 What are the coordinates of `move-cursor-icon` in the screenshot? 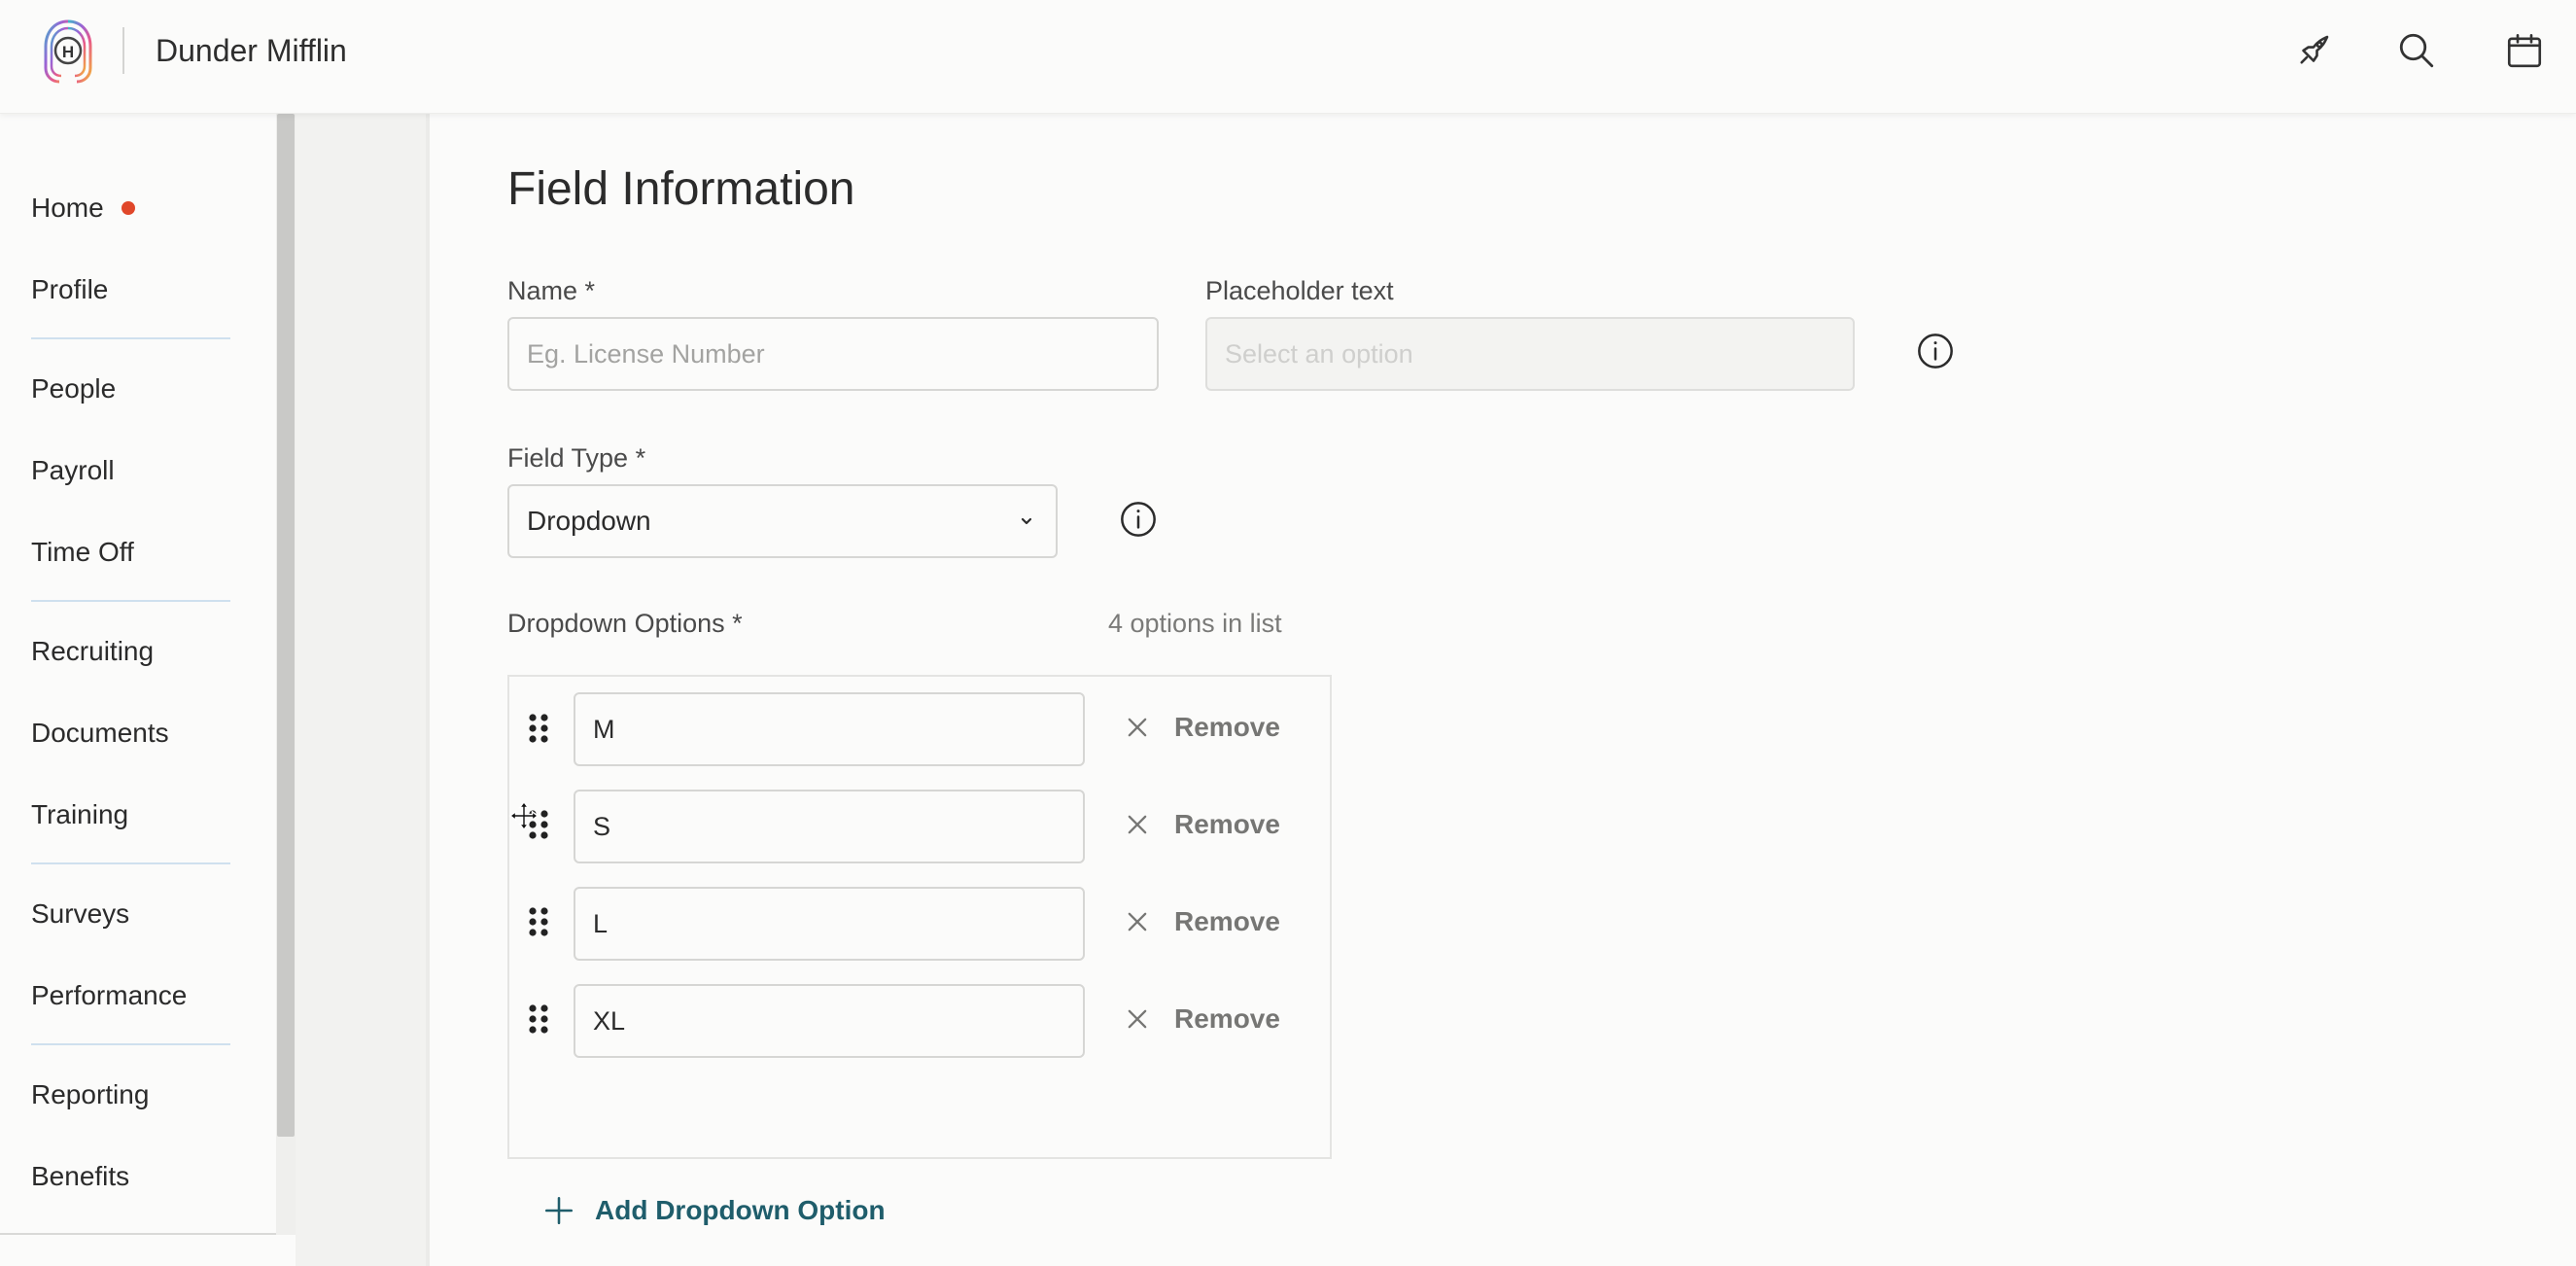 It's located at (524, 815).